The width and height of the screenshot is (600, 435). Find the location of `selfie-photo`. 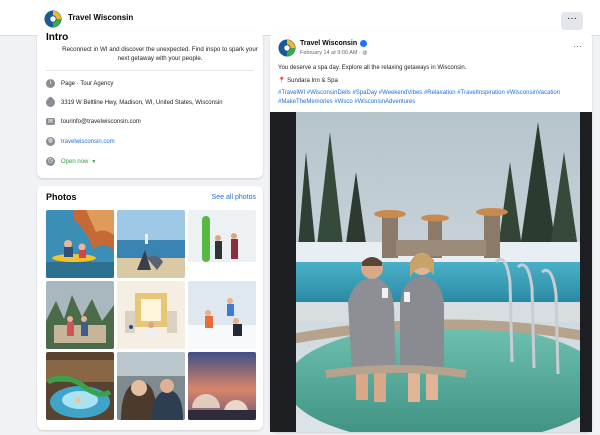

selfie-photo is located at coordinates (151, 386).